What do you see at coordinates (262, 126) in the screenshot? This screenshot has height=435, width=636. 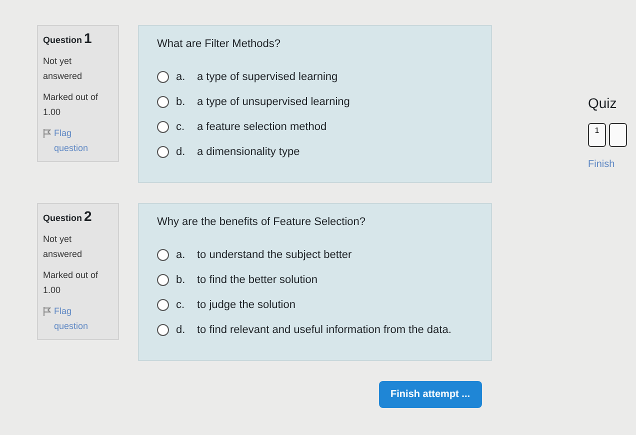 I see `option-text: a feature selection method` at bounding box center [262, 126].